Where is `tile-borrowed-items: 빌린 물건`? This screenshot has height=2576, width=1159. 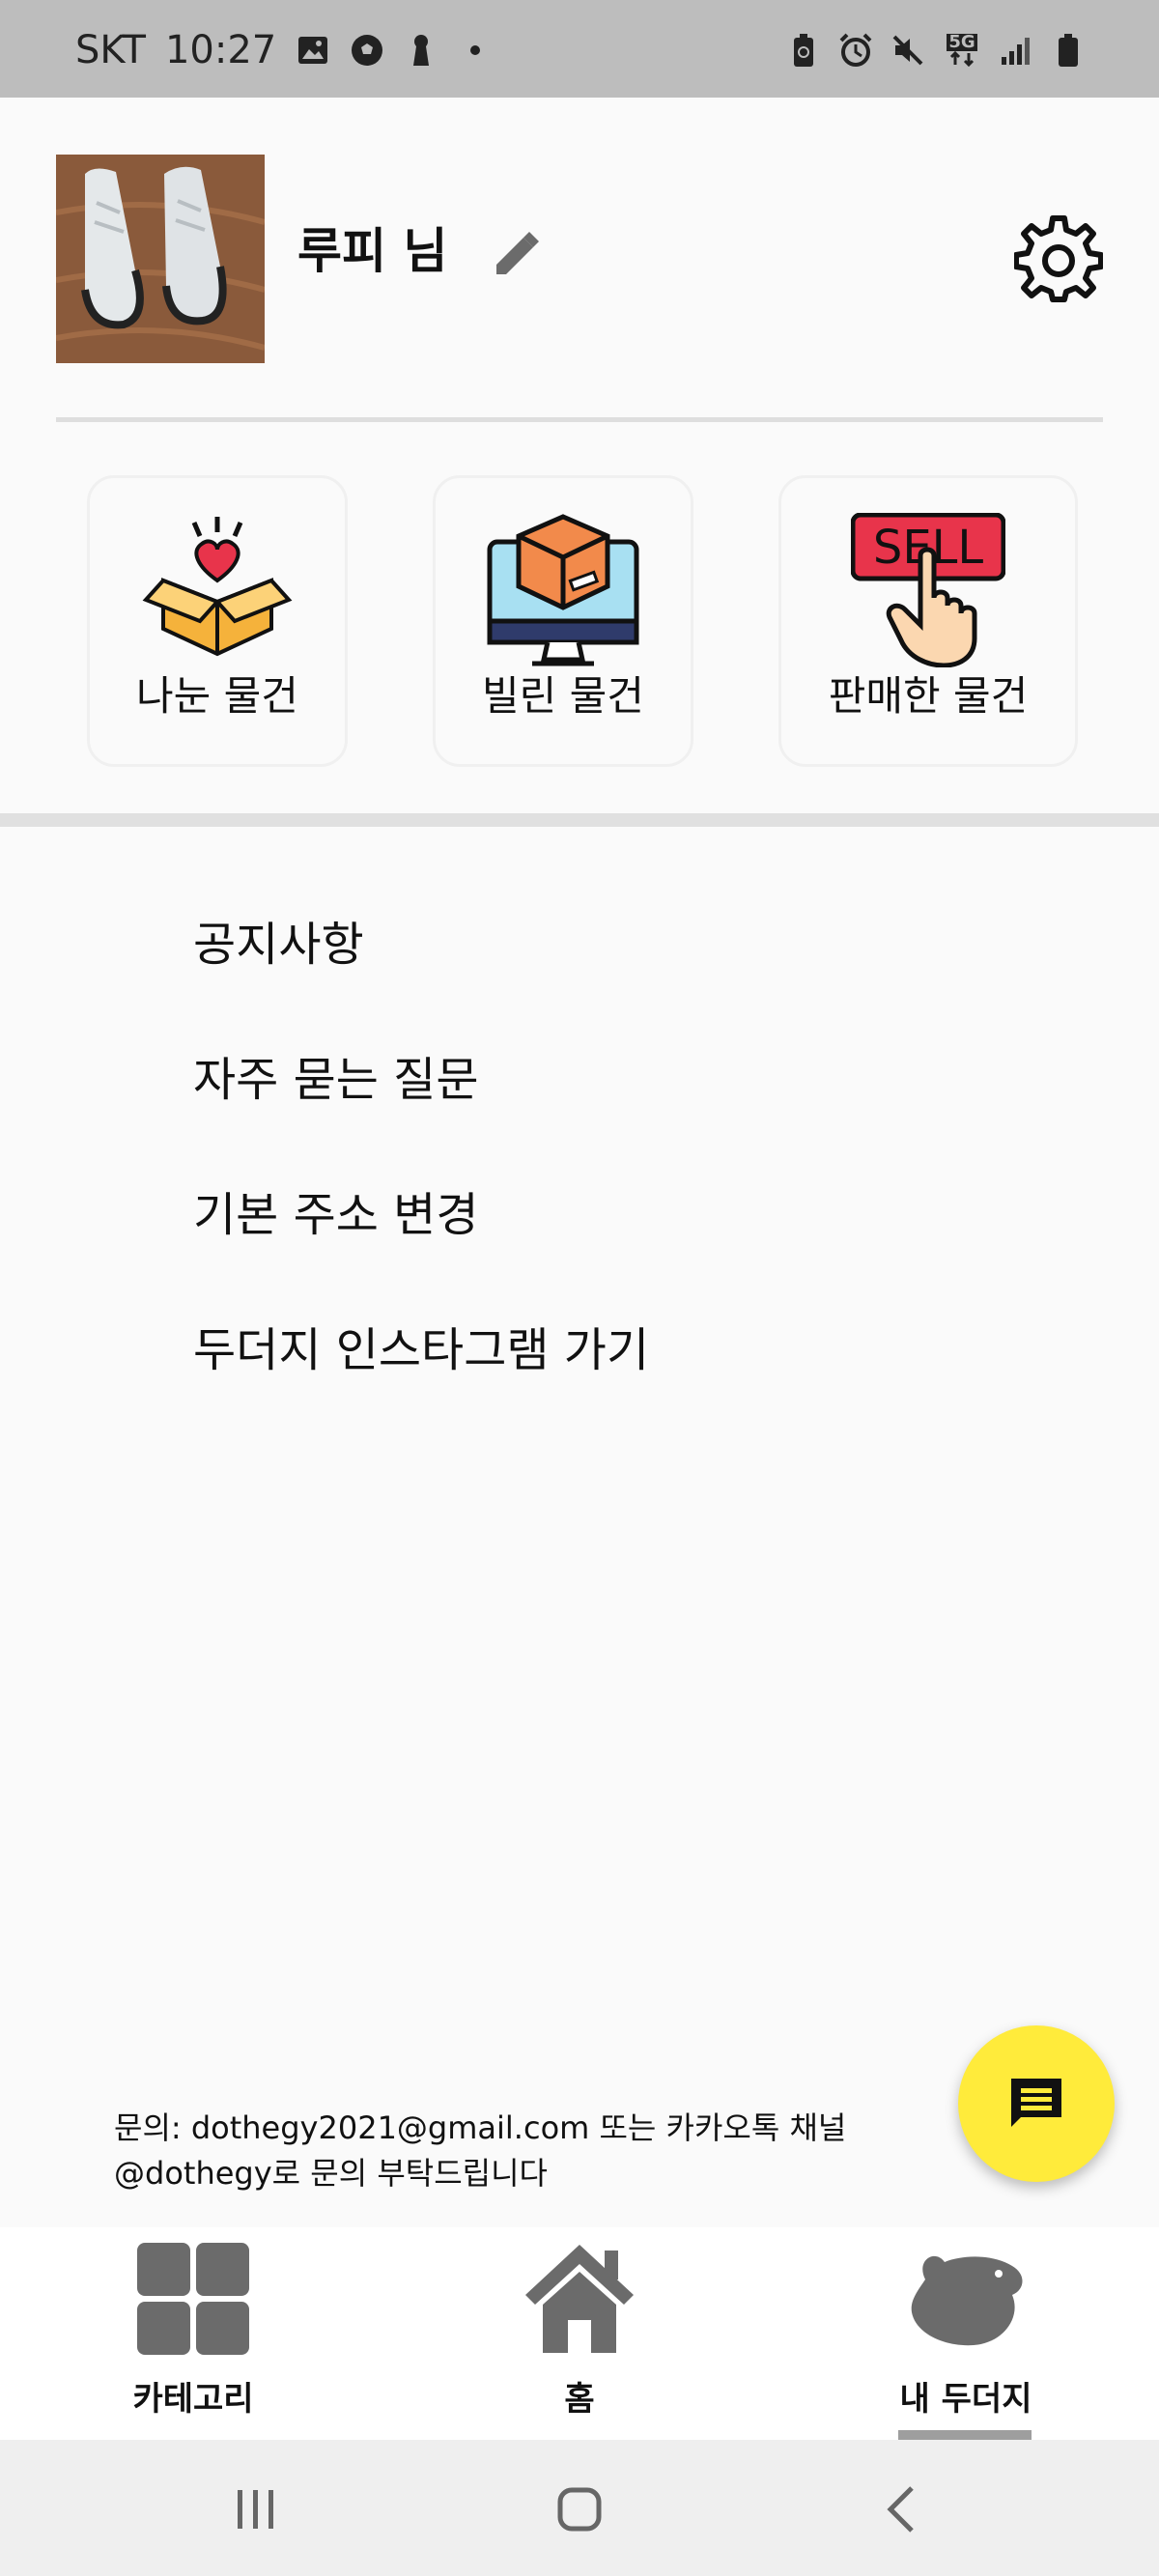 tile-borrowed-items: 빌린 물건 is located at coordinates (563, 621).